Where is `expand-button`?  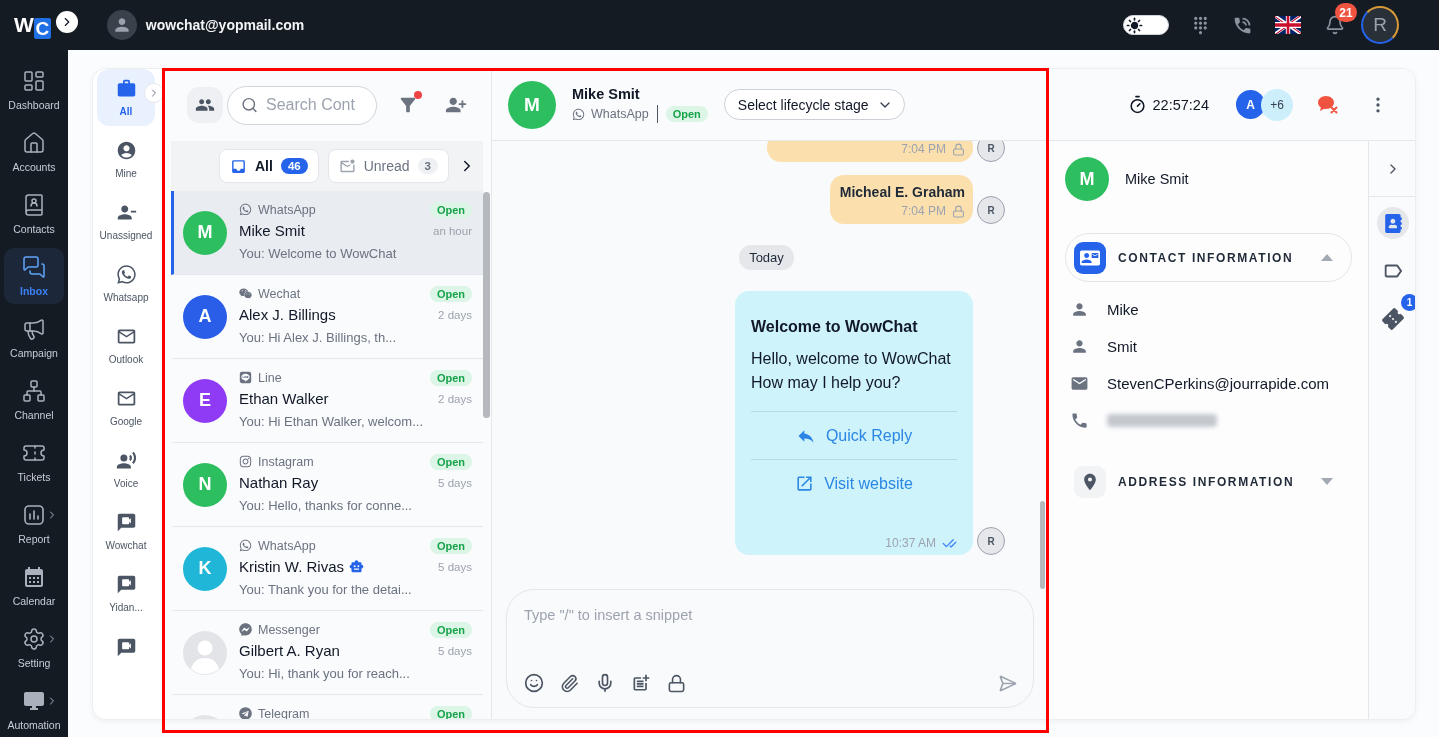
expand-button is located at coordinates (66, 22).